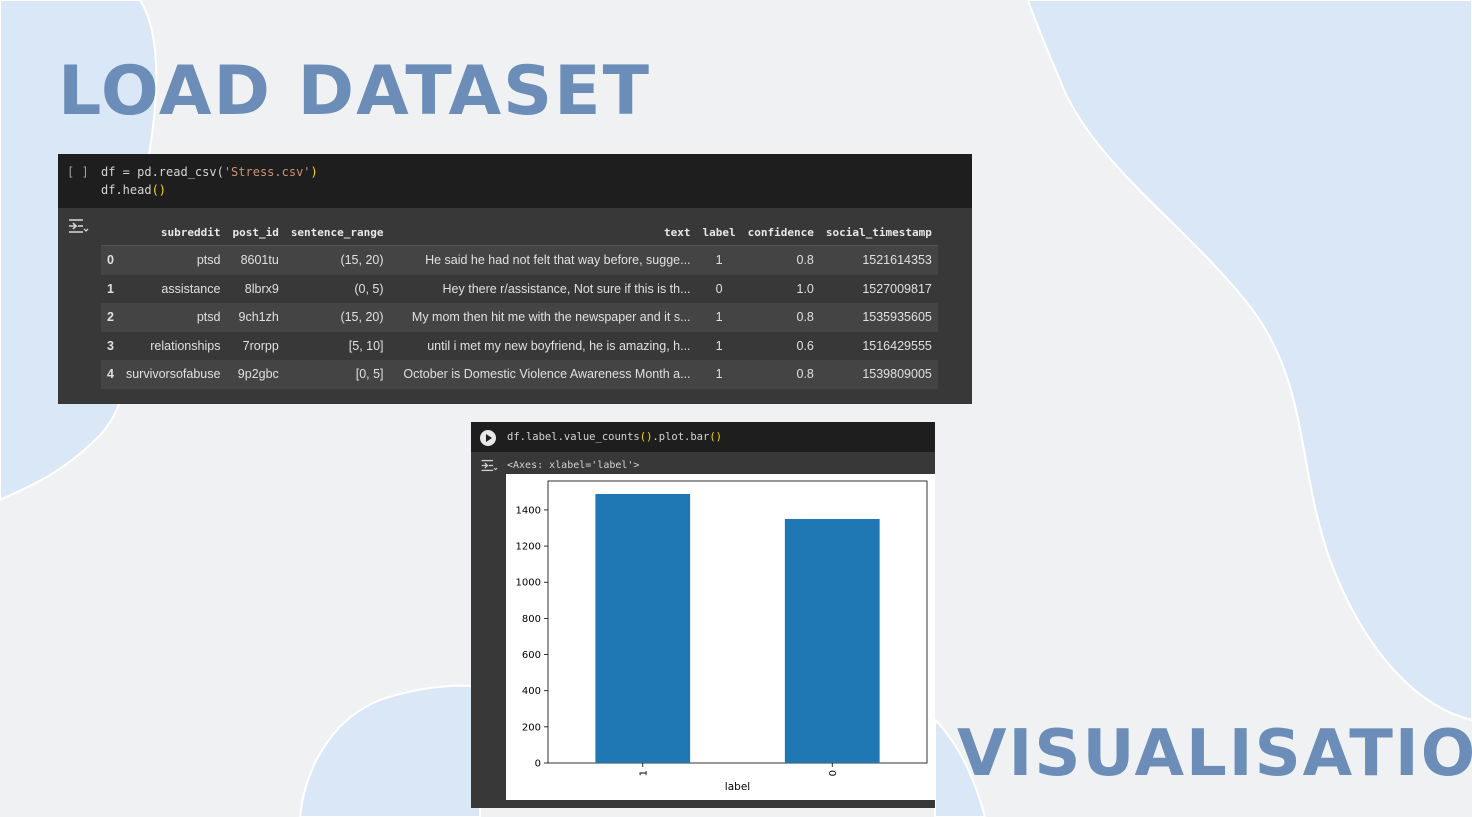 This screenshot has height=817, width=1472. I want to click on row-index: 4, so click(110, 374).